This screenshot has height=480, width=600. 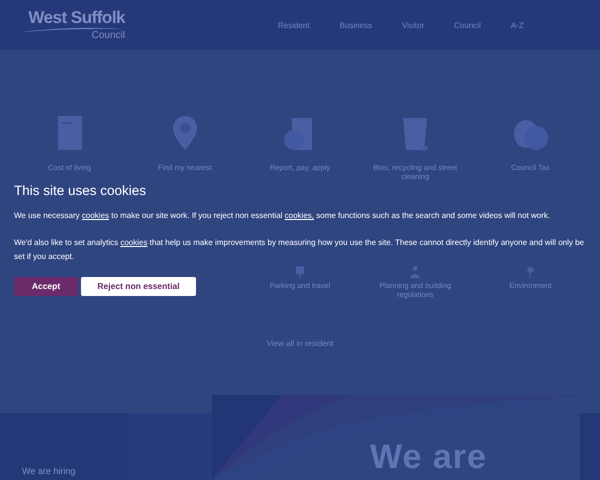 I want to click on cookies-link: cookies,, so click(x=299, y=215).